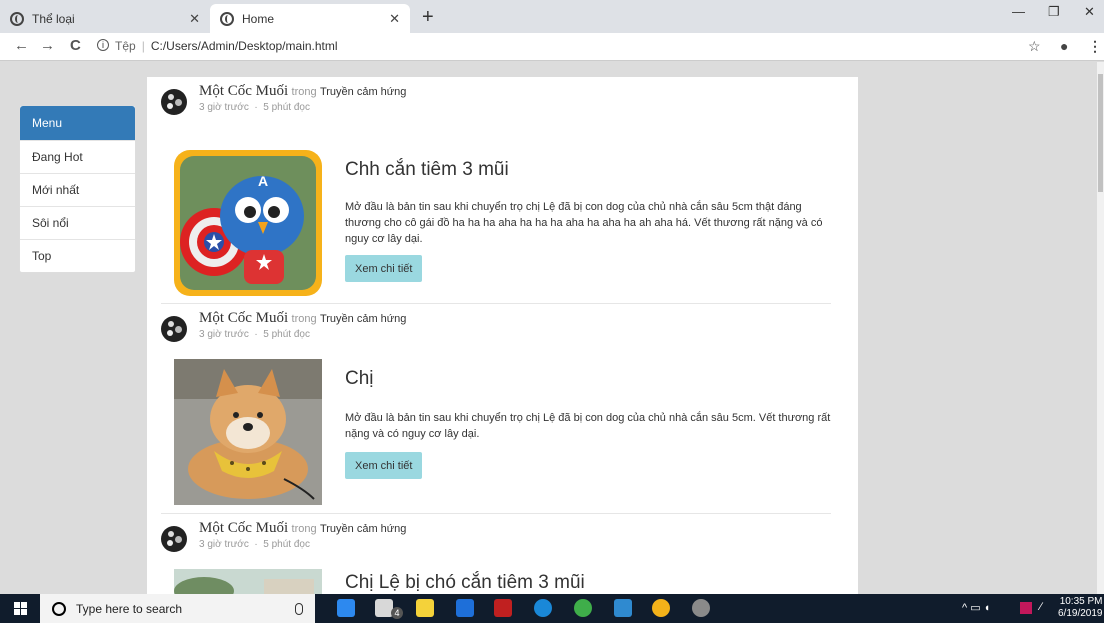 The height and width of the screenshot is (623, 1104). What do you see at coordinates (299, 608) in the screenshot?
I see `microphone-icon` at bounding box center [299, 608].